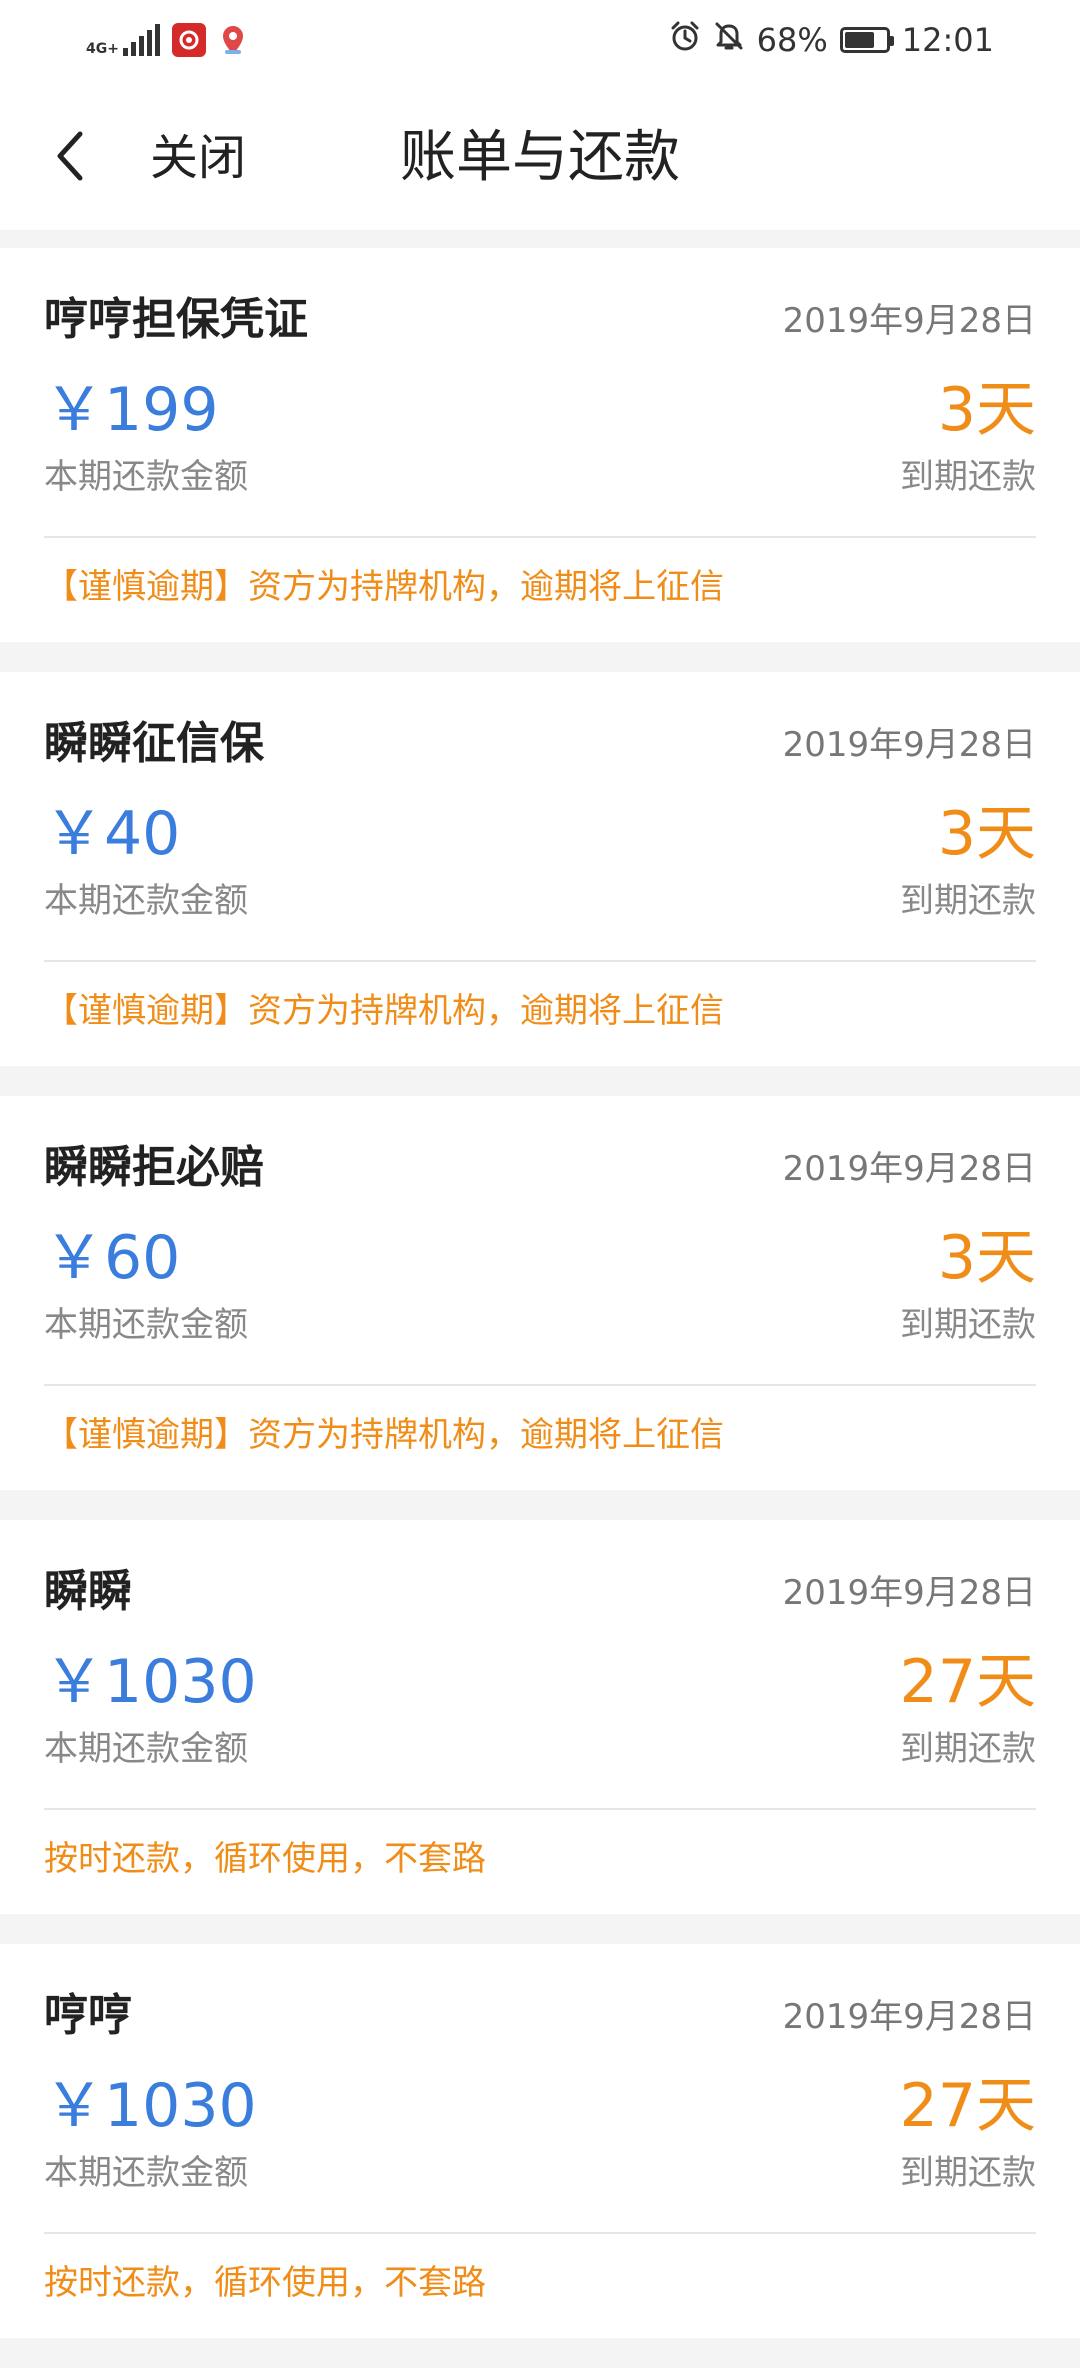 Image resolution: width=1080 pixels, height=2368 pixels. I want to click on bill-name: 哼哼, so click(88, 2015).